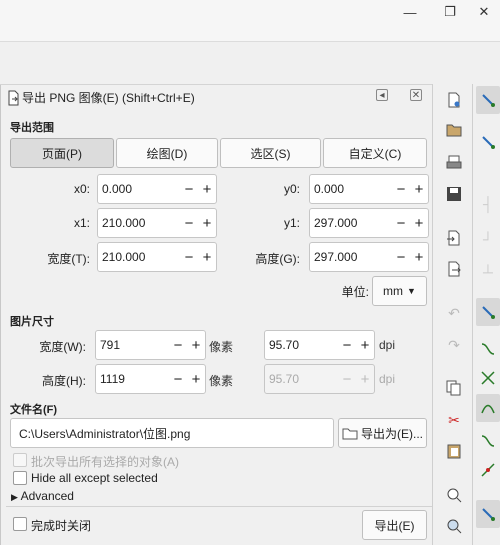 The height and width of the screenshot is (545, 500). Describe the element at coordinates (488, 142) in the screenshot. I see `snap-bbox-icon` at that location.